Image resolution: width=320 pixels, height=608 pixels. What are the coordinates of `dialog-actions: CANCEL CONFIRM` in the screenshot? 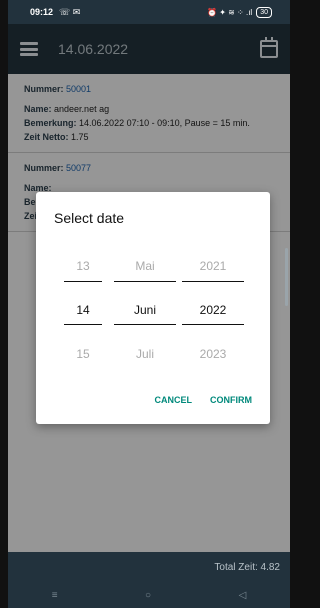 It's located at (204, 400).